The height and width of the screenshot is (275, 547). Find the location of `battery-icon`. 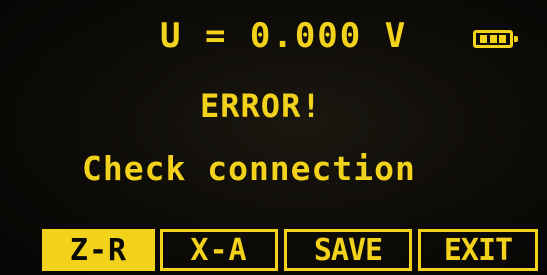

battery-icon is located at coordinates (495, 39).